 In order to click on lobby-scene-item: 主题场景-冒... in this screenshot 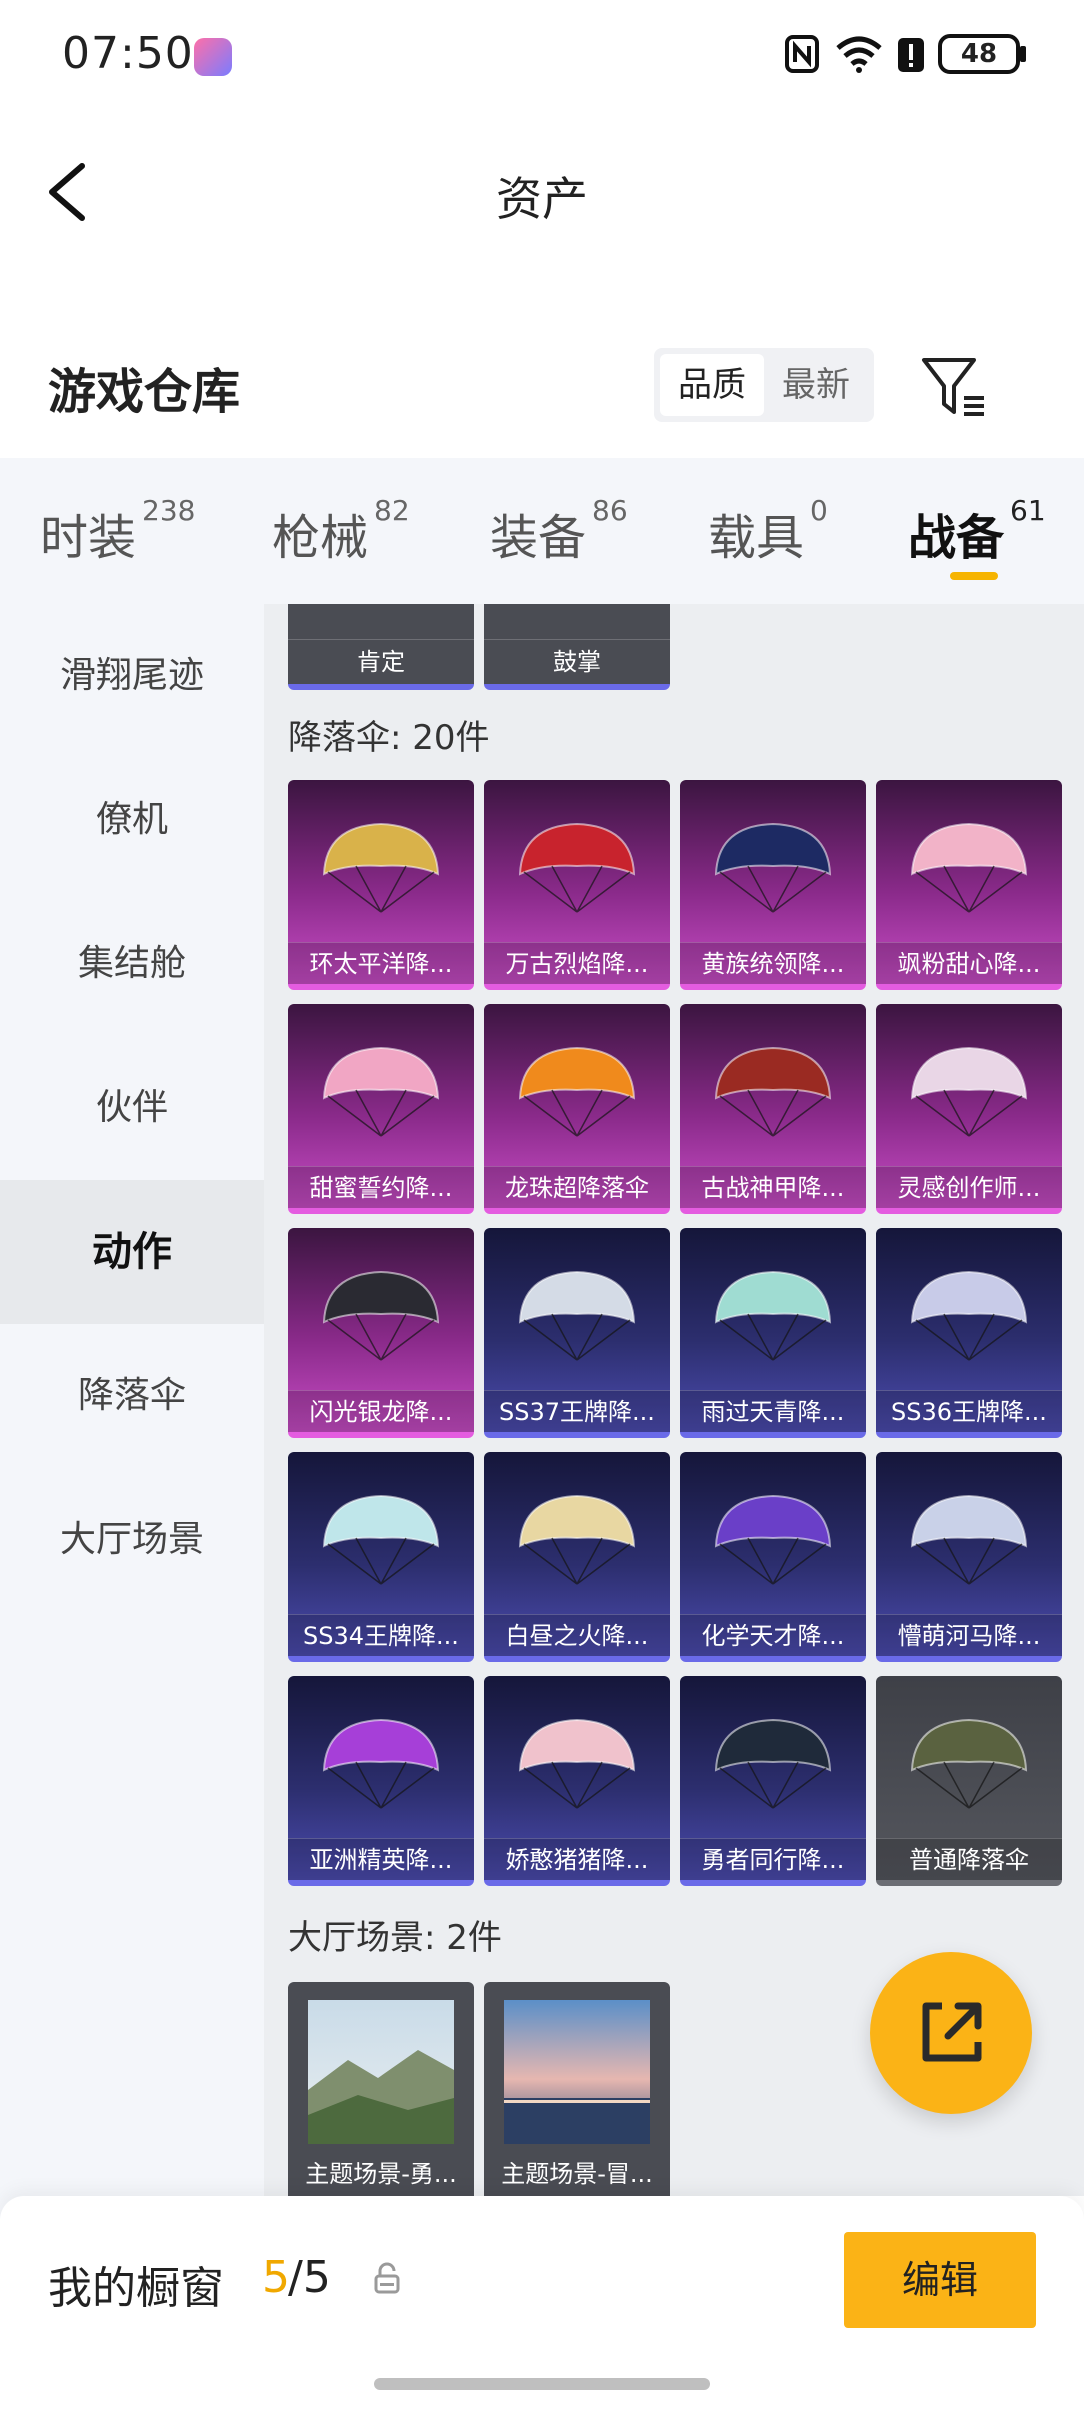, I will do `click(577, 2089)`.